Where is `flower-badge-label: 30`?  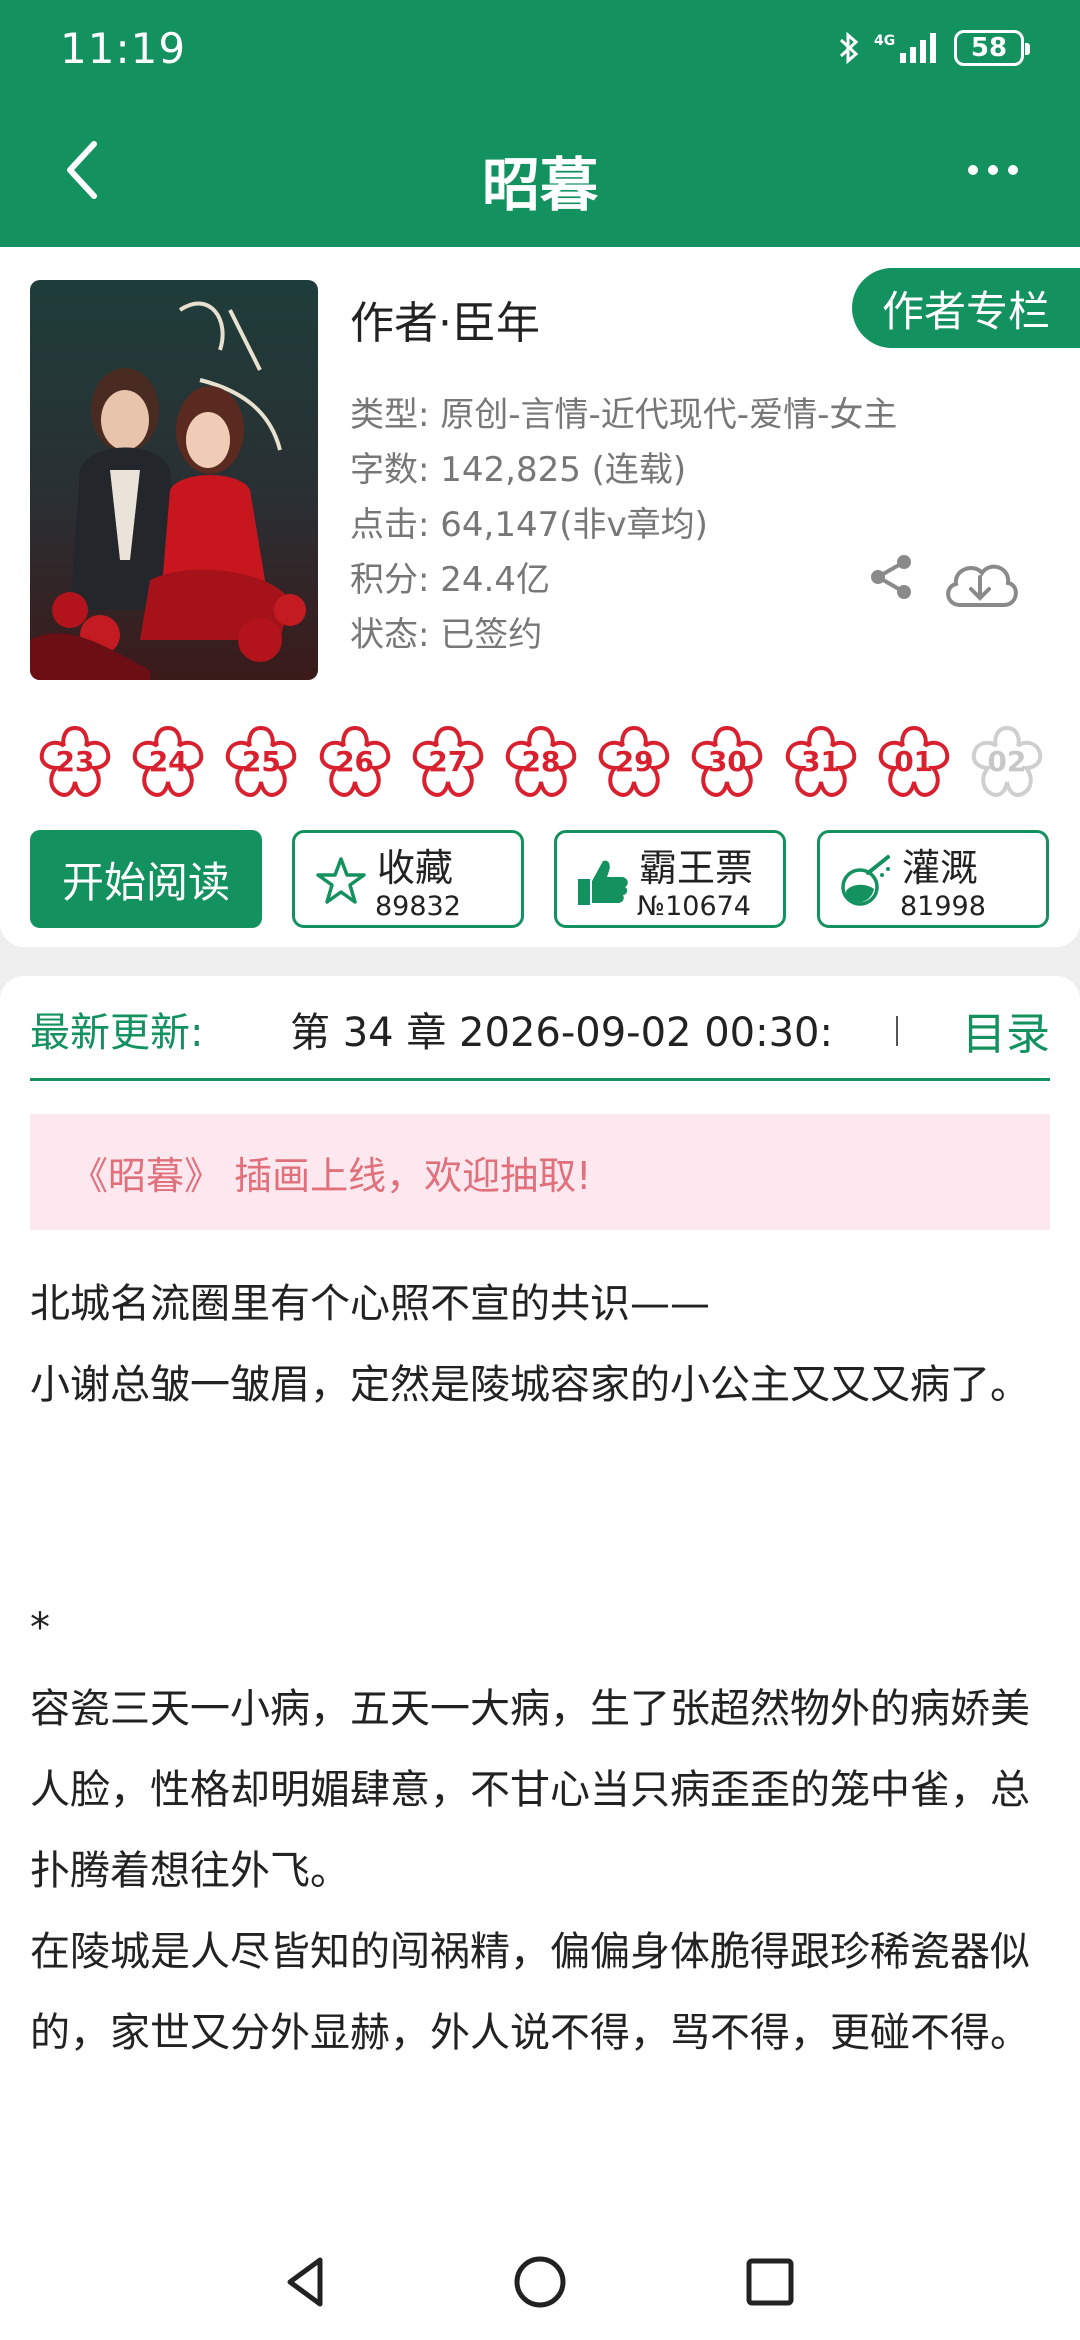 flower-badge-label: 30 is located at coordinates (727, 761).